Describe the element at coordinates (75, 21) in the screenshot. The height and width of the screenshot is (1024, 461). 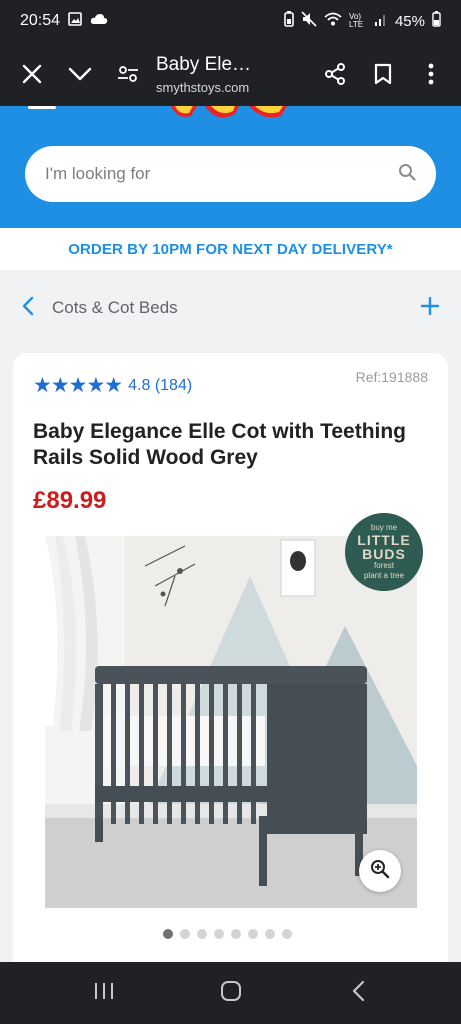
I see `gallery-notification-icon` at that location.